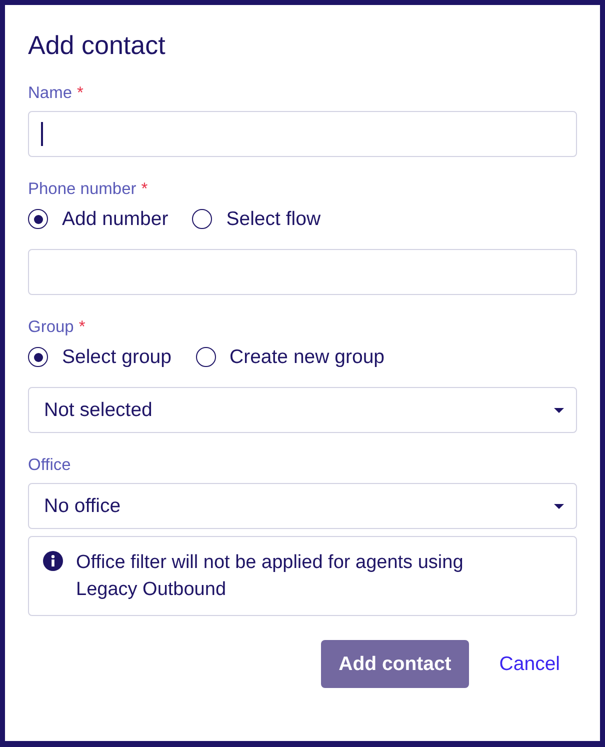  Describe the element at coordinates (290, 357) in the screenshot. I see `radio-option: Create new group` at that location.